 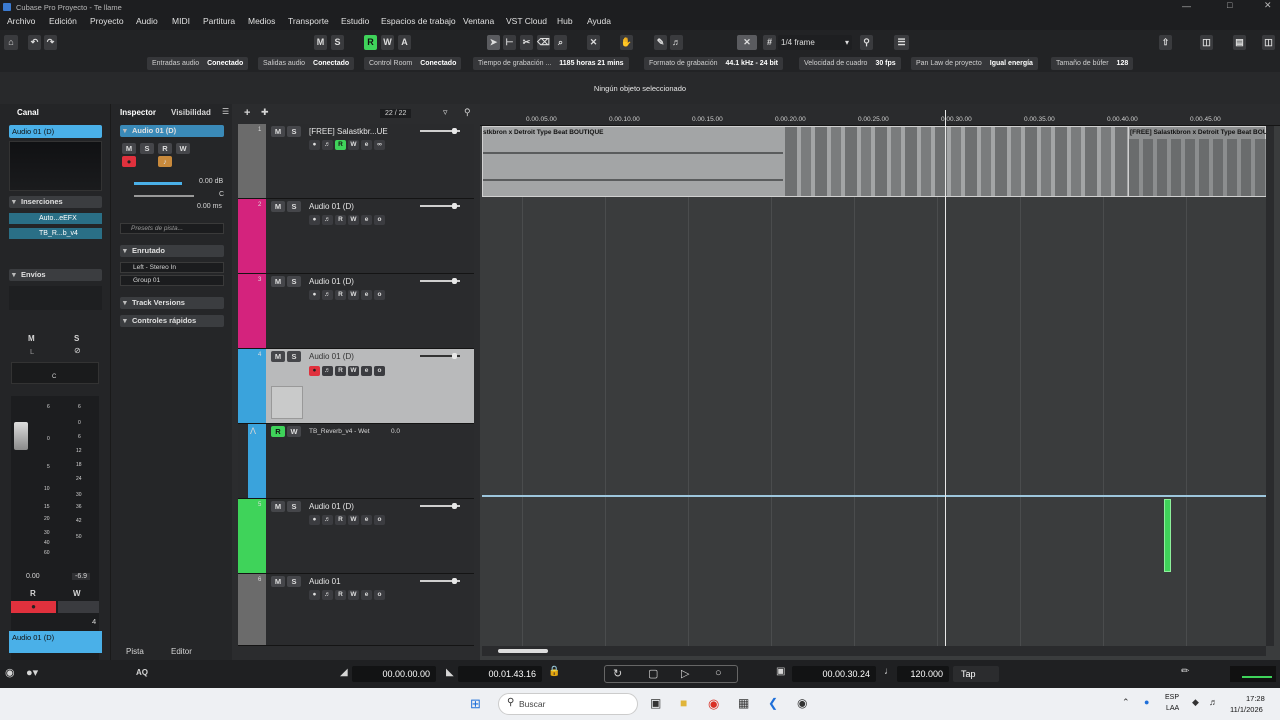 I want to click on record-icon: ●, so click(x=314, y=520).